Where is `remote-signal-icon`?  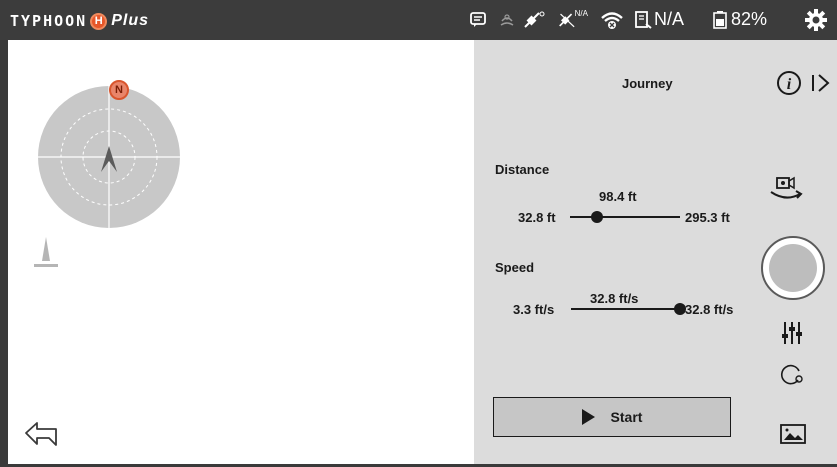
remote-signal-icon is located at coordinates (643, 20).